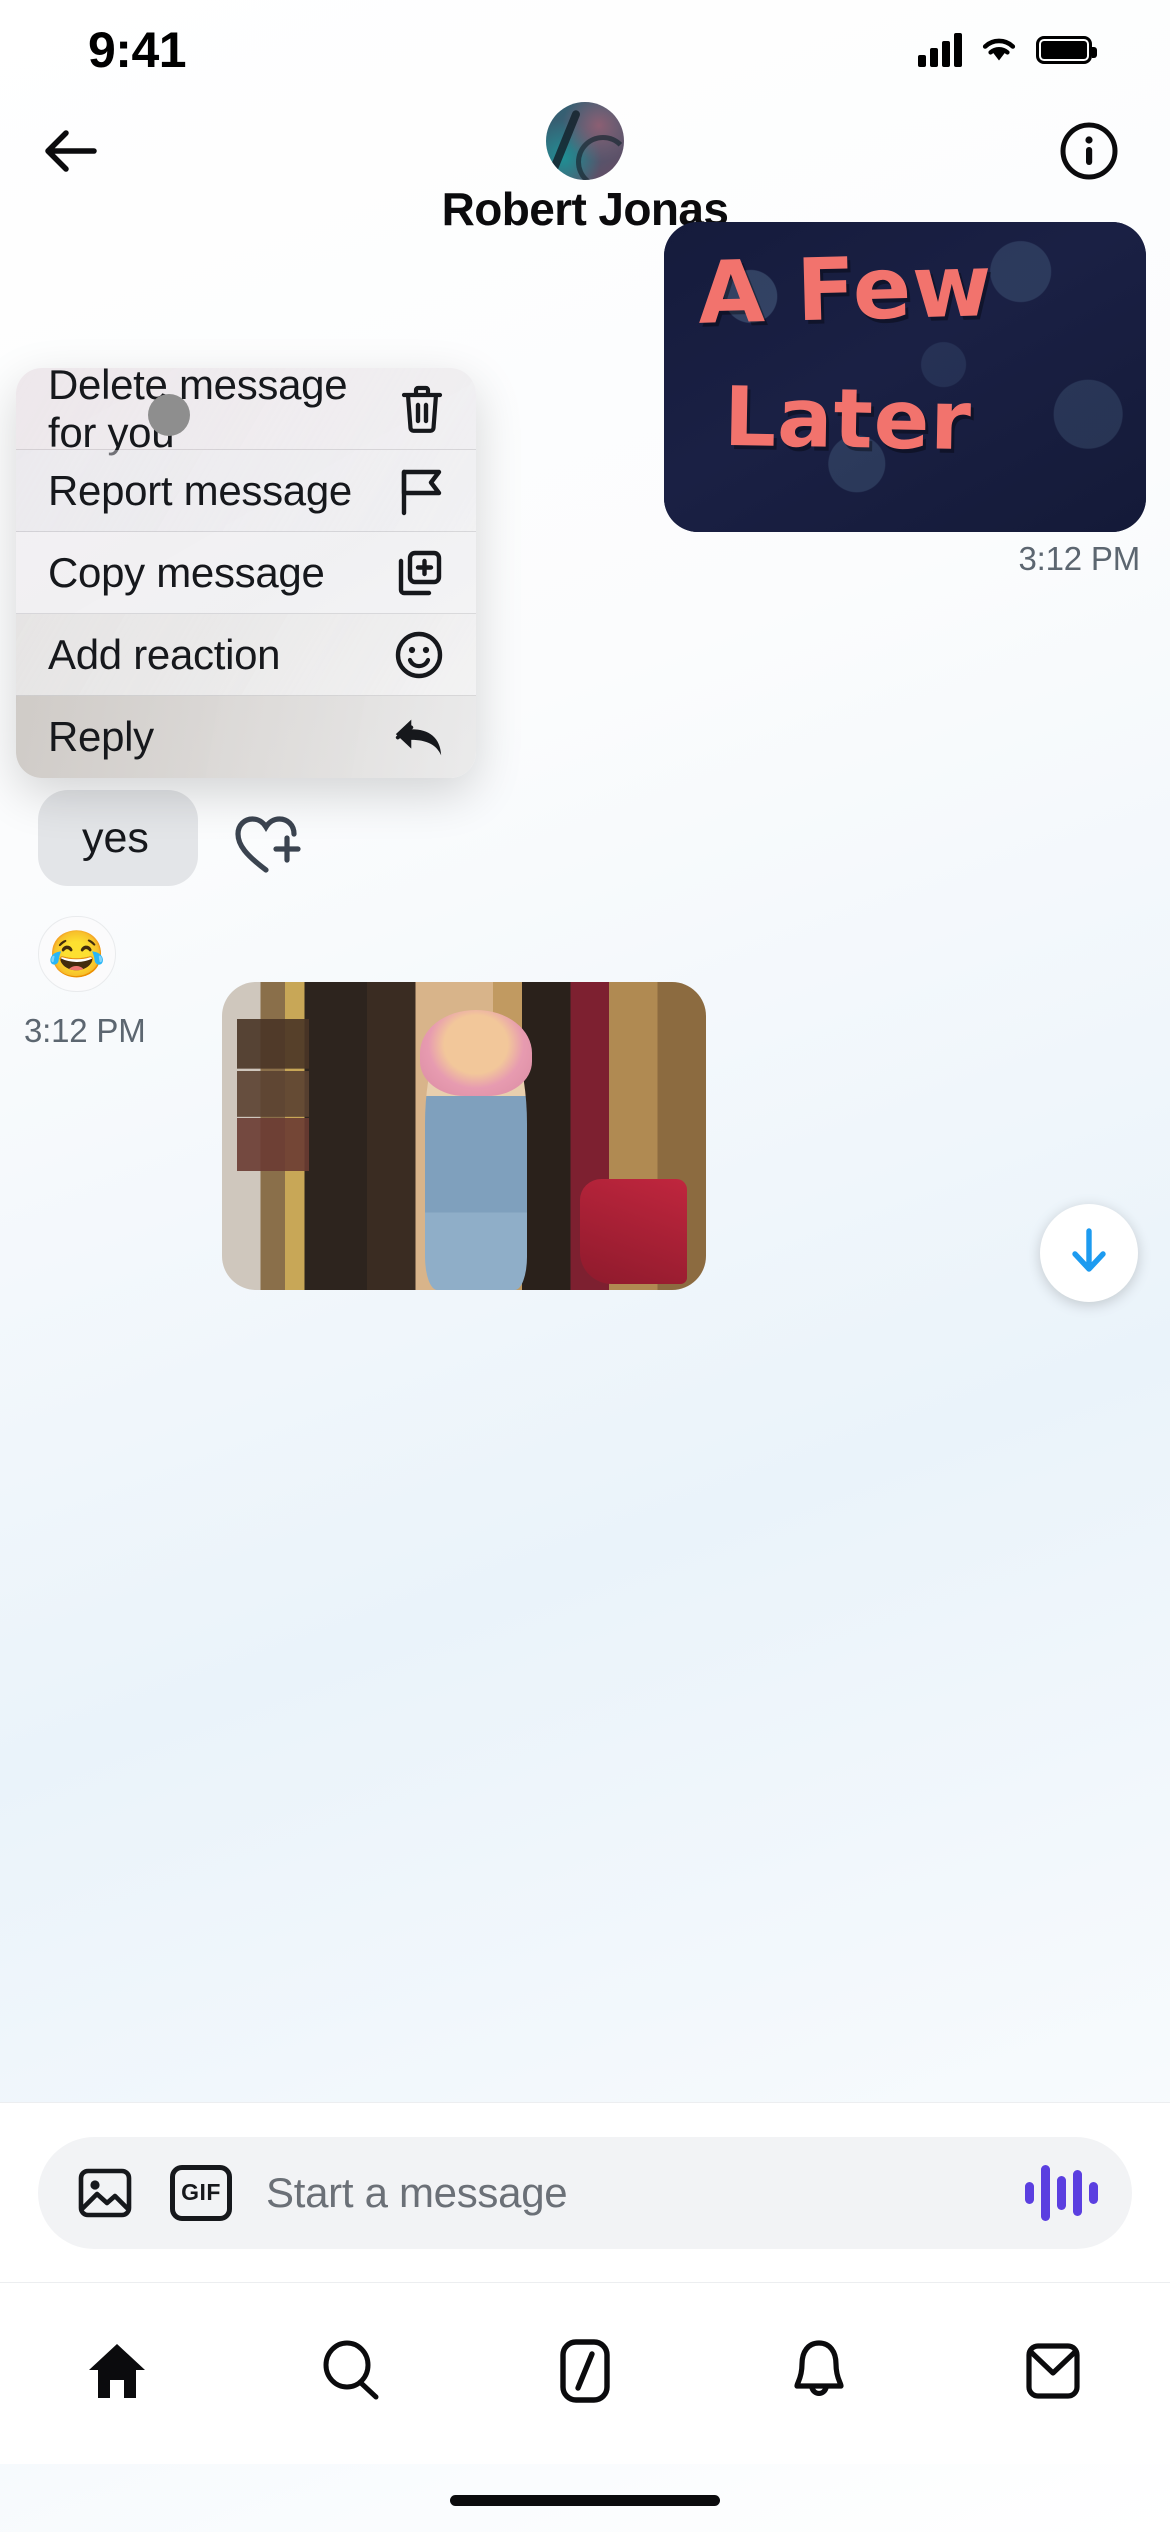 The image size is (1170, 2532). I want to click on home-indicator, so click(585, 2500).